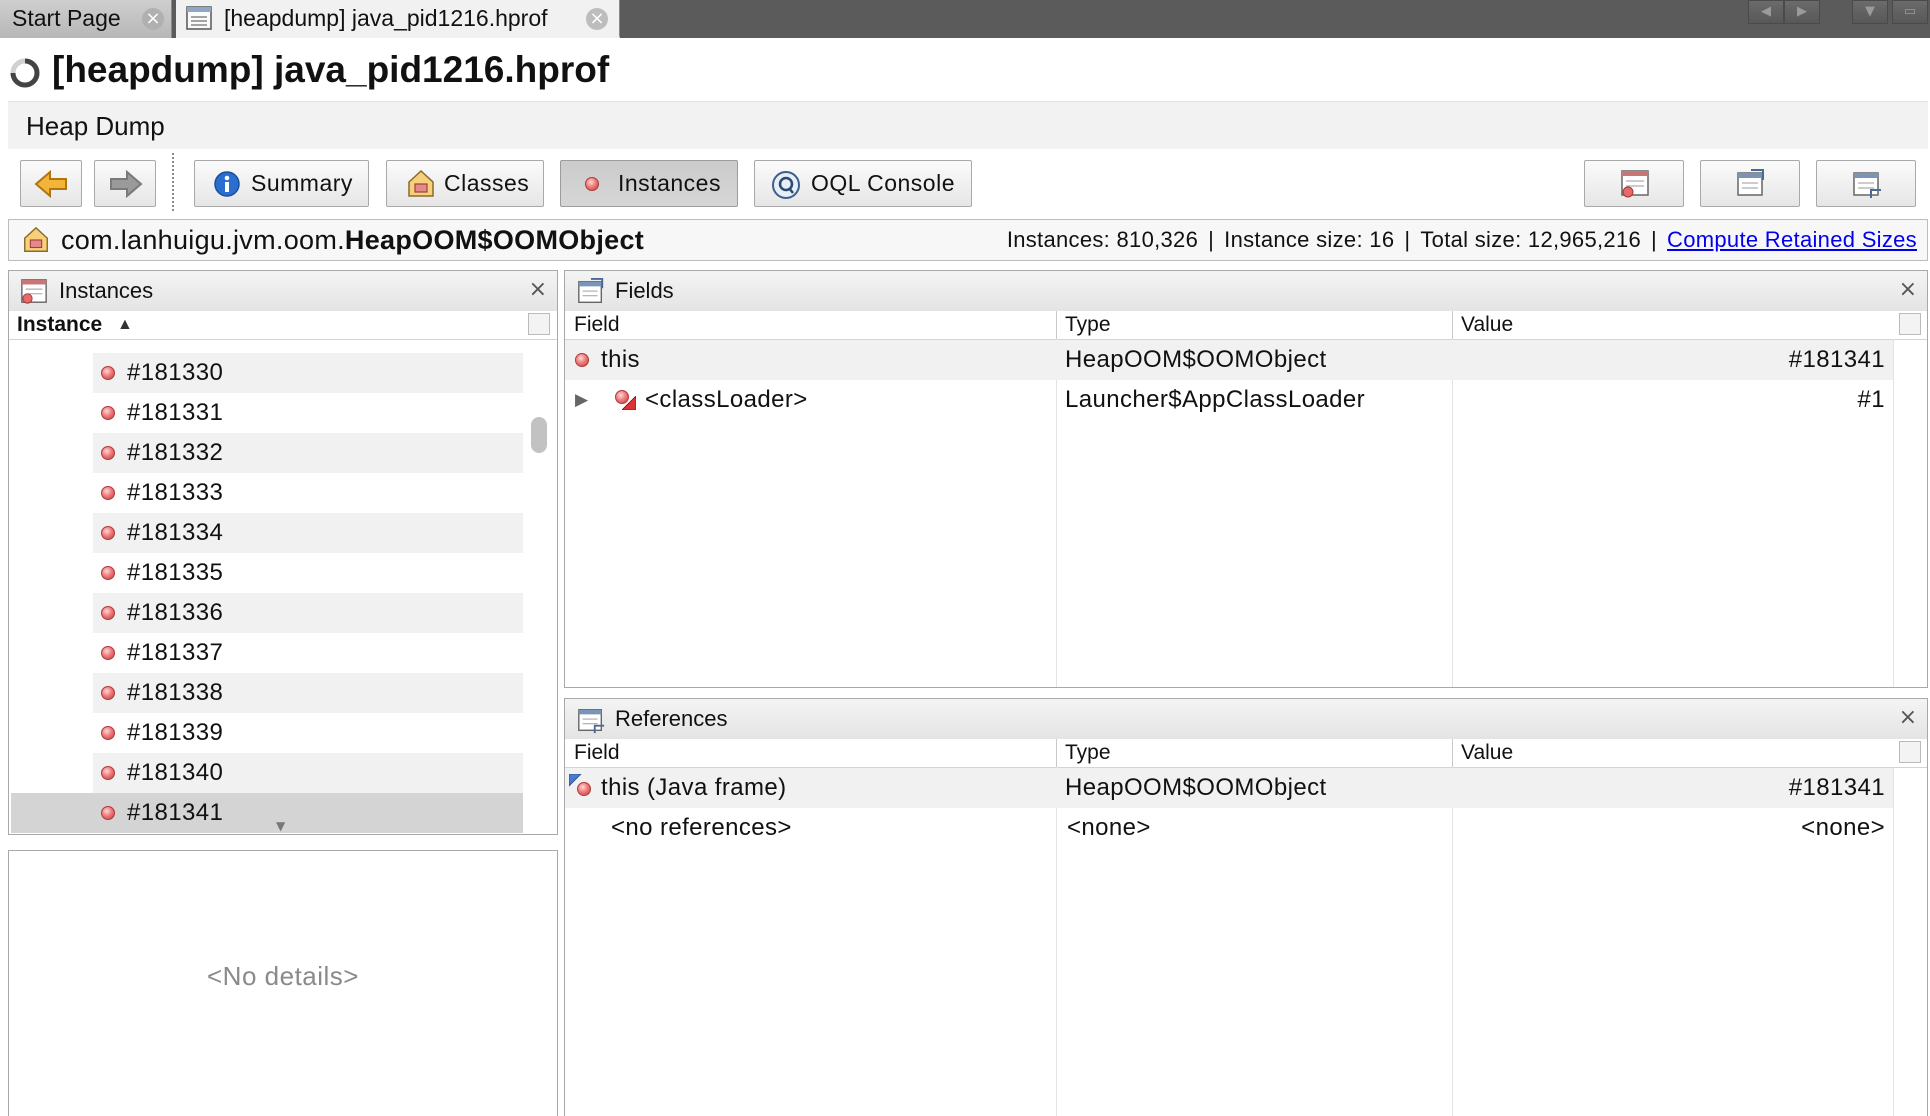 The image size is (1930, 1116). Describe the element at coordinates (36, 239) in the screenshot. I see `class-icon` at that location.